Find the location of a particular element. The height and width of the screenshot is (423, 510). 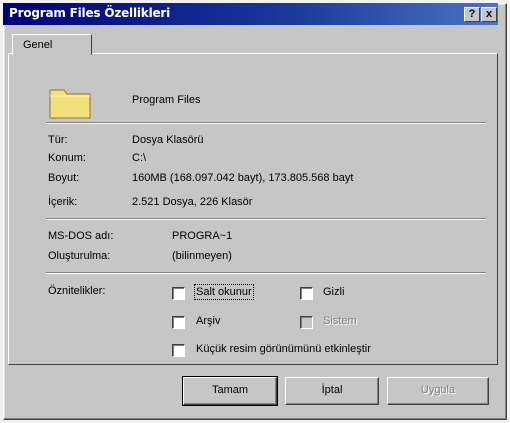

created-label: Oluşturulma: is located at coordinates (79, 256).